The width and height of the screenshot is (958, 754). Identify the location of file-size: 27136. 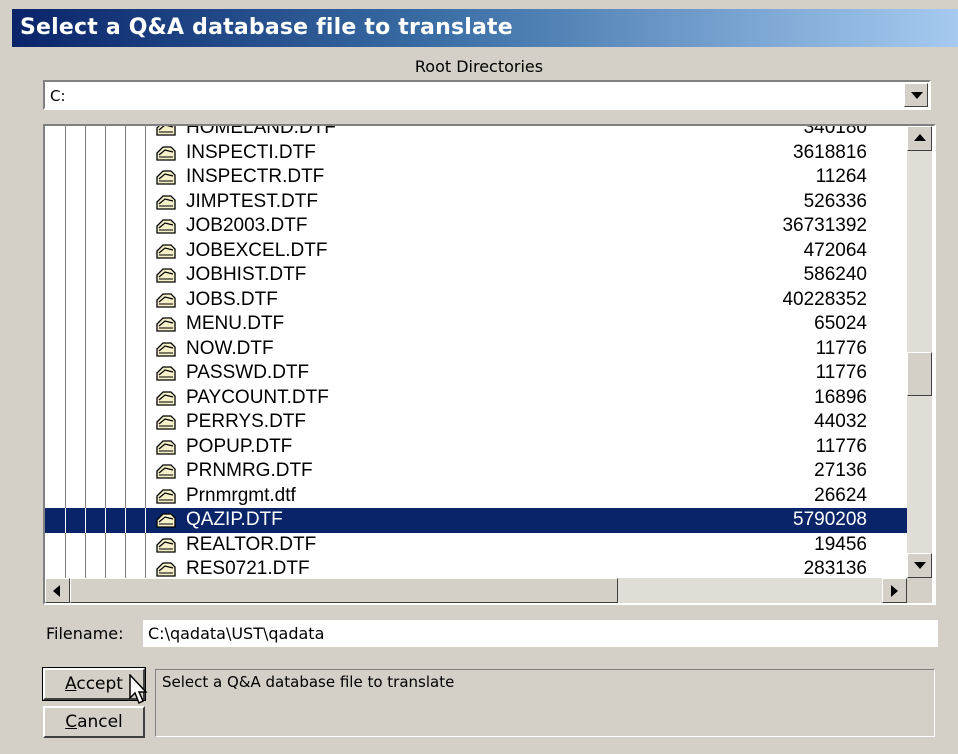
(840, 470).